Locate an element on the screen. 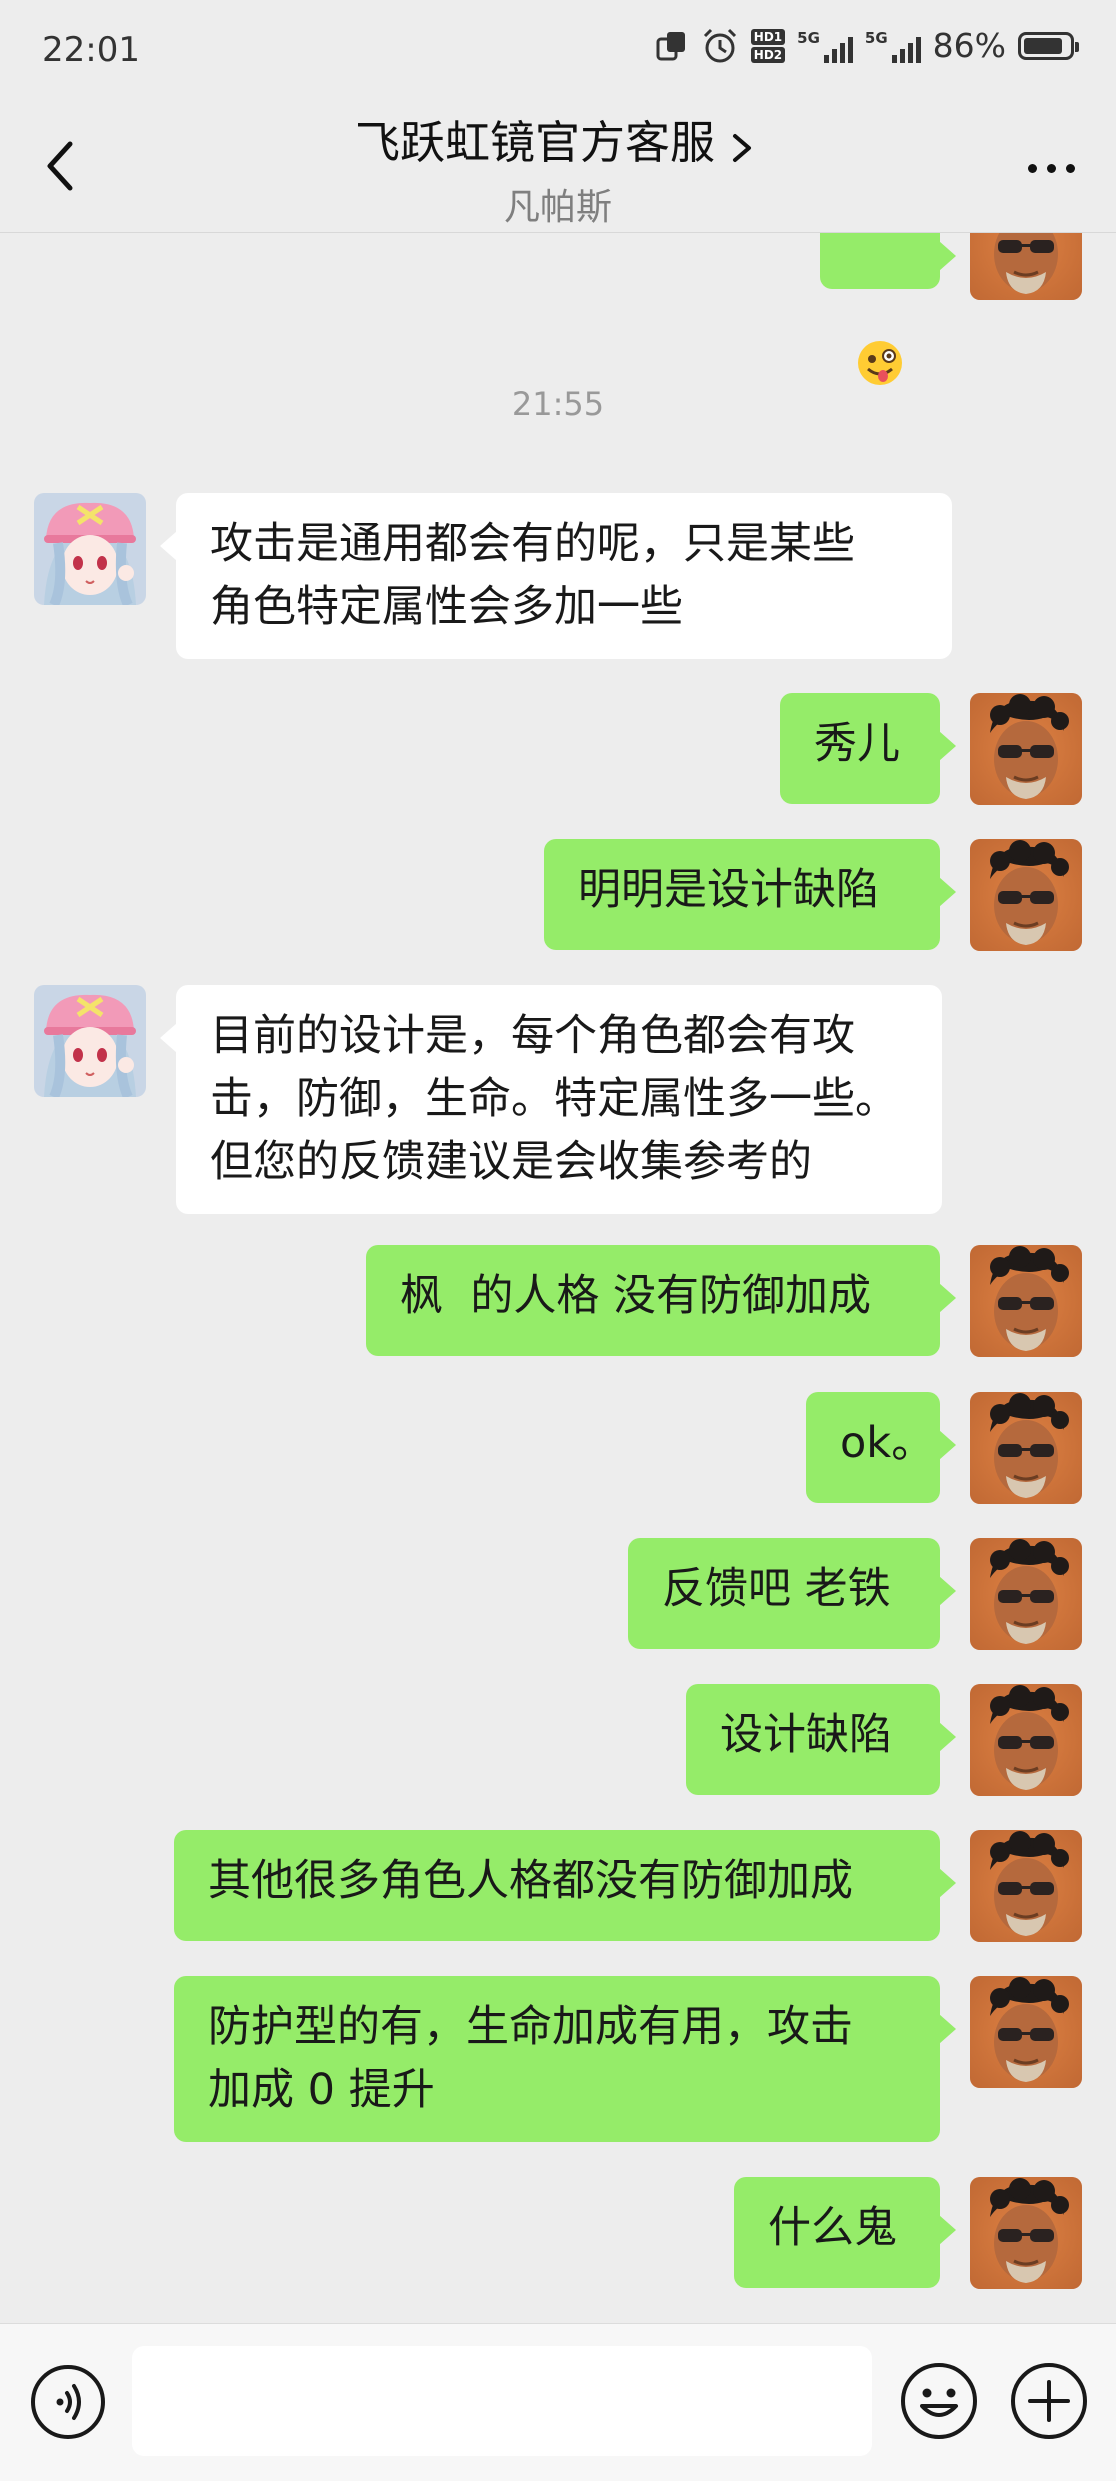 The width and height of the screenshot is (1116, 2481). hd-icon: HD1 HD2 is located at coordinates (768, 45).